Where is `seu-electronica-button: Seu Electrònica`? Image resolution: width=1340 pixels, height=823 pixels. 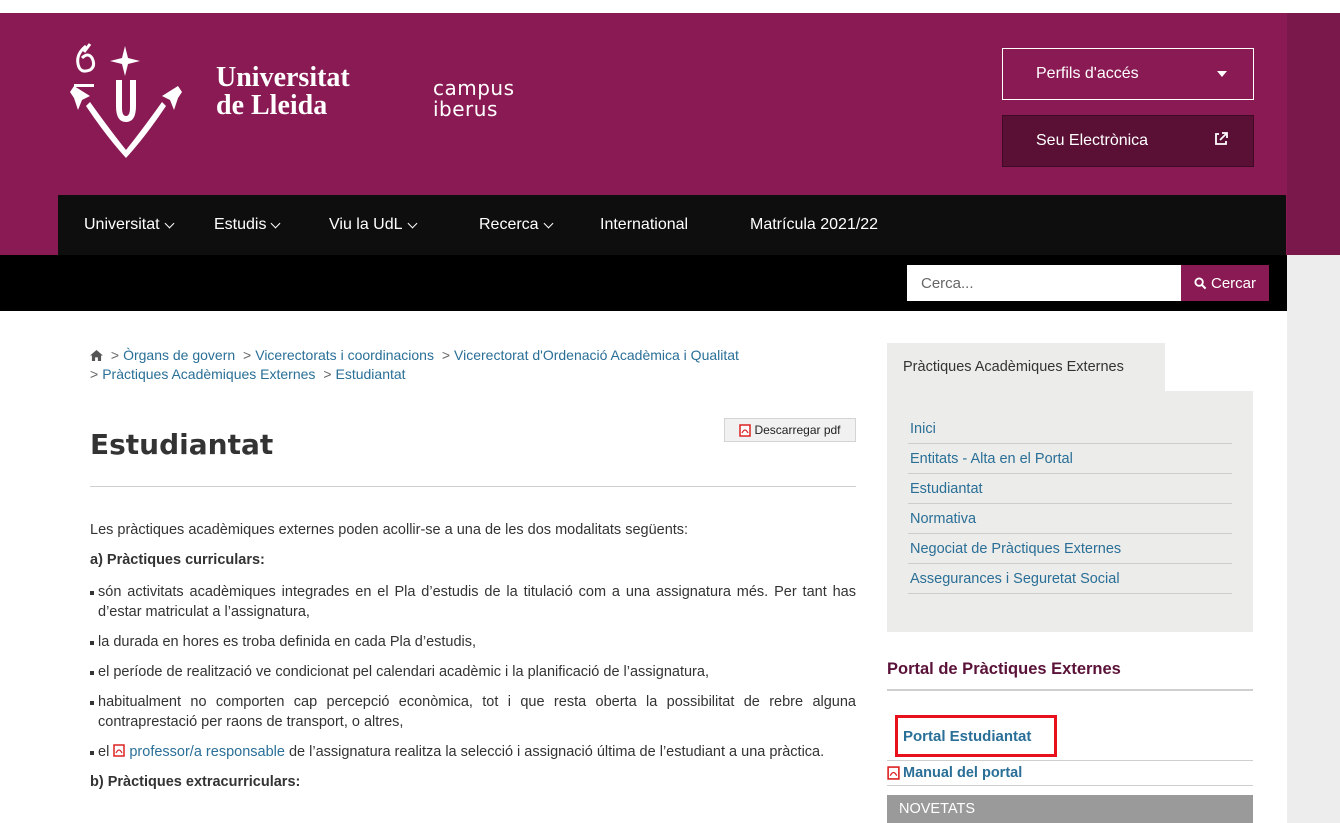
seu-electronica-button: Seu Electrònica is located at coordinates (1128, 141).